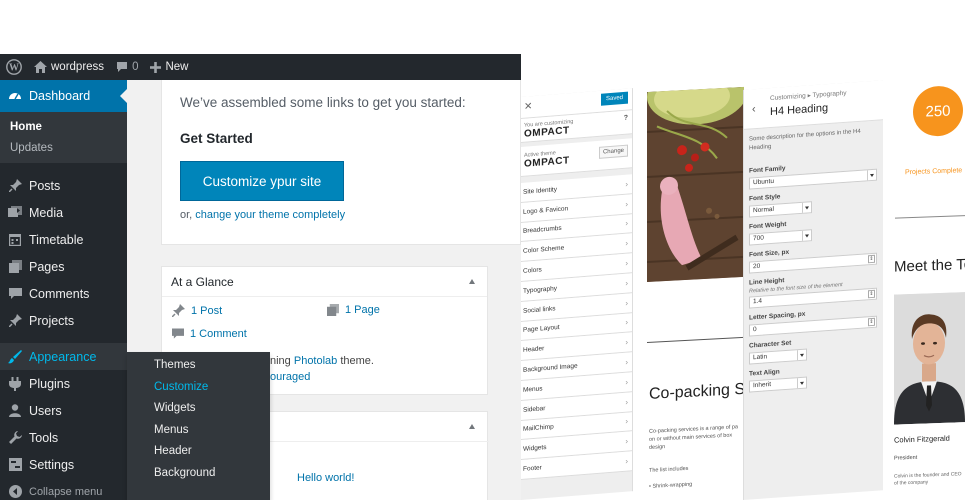  Describe the element at coordinates (541, 329) in the screenshot. I see `customizer-section-label: Page Layout` at that location.